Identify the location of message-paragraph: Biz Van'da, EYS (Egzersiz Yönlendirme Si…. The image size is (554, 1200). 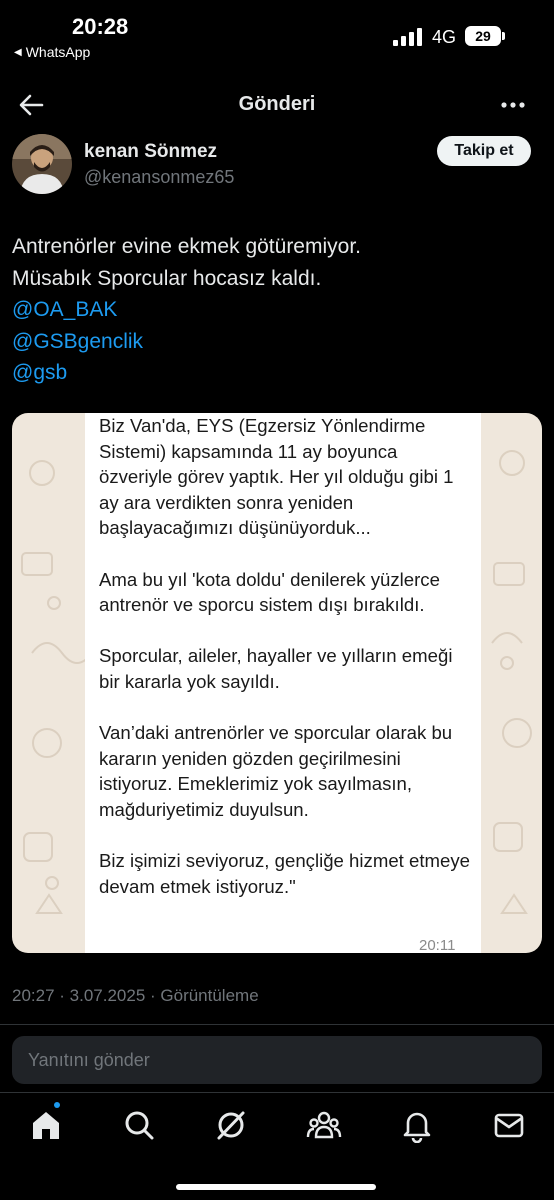
(276, 477).